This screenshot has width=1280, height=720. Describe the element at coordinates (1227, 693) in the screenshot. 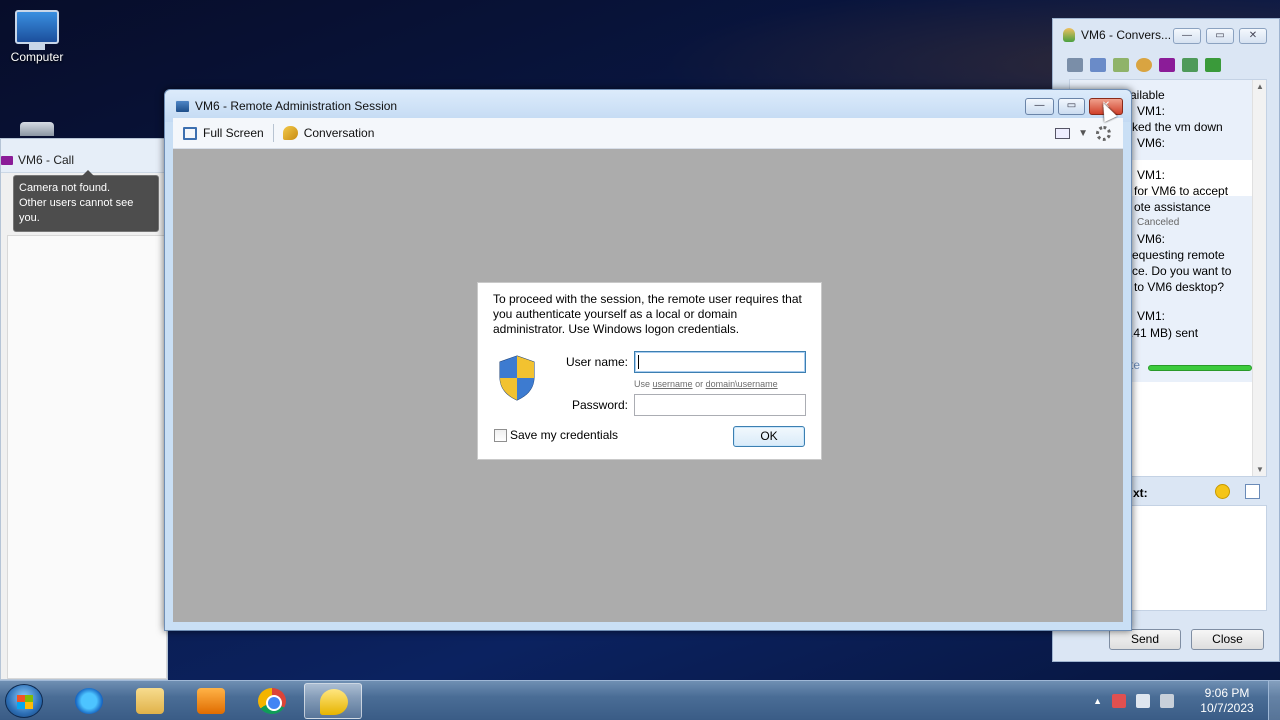

I see `clock-time: 9:06 PM` at that location.